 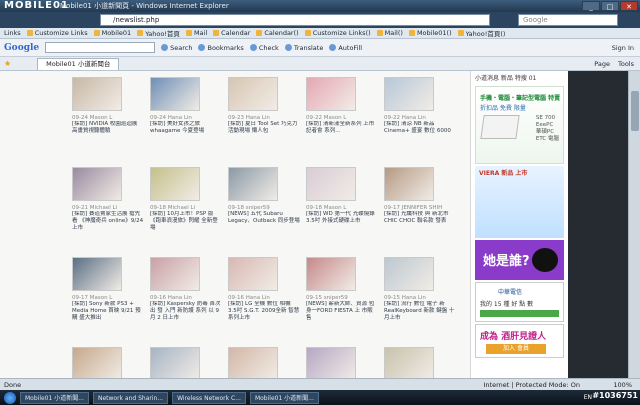 I want to click on signin-button: Sign In, so click(x=626, y=48).